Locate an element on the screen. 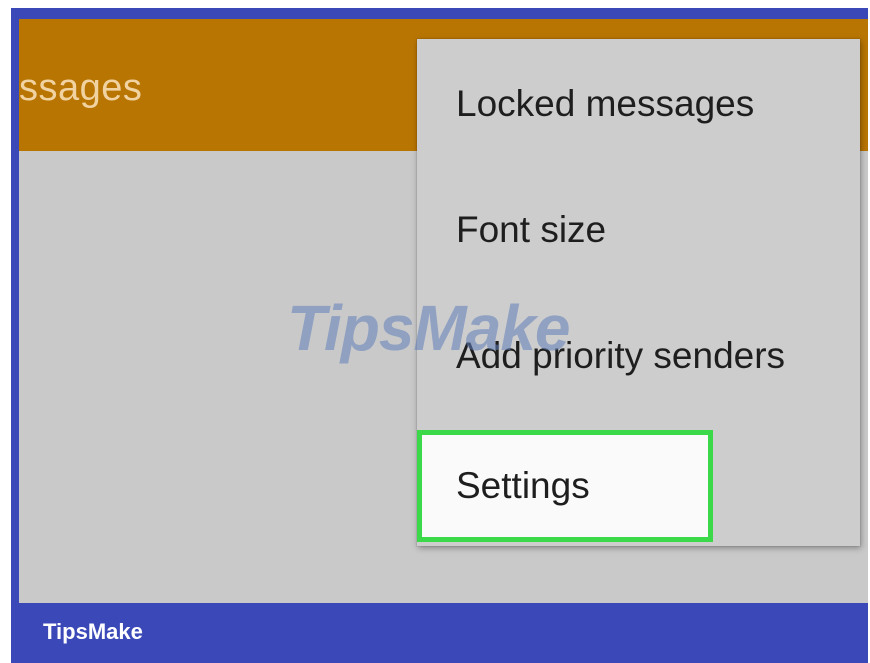  menu-item-add-priority-senders: Add priority senders is located at coordinates (638, 356).